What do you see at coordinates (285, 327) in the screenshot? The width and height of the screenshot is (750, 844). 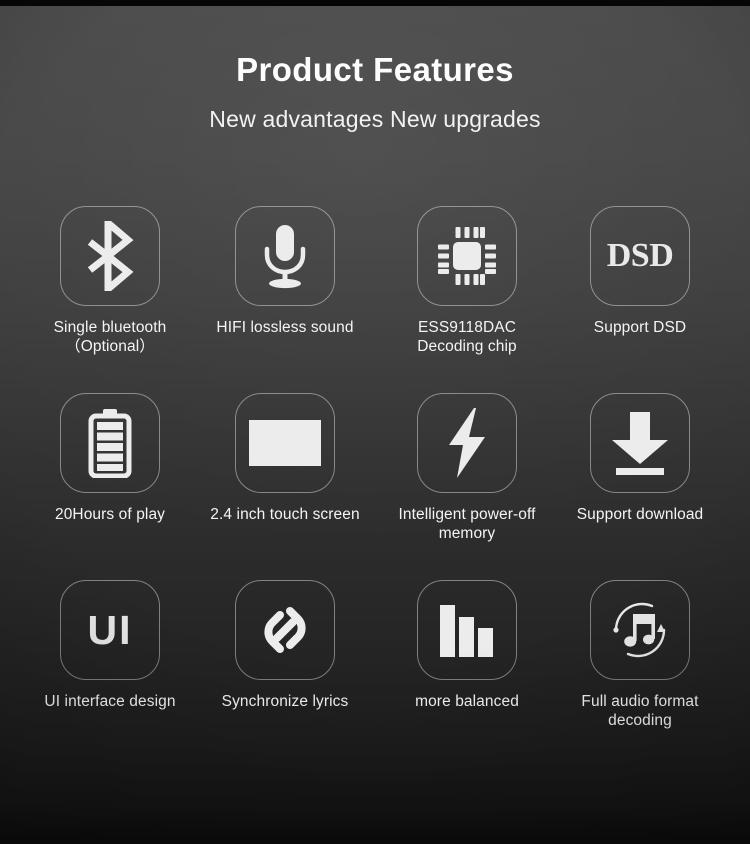 I see `feature-label: HIFI lossless sound` at bounding box center [285, 327].